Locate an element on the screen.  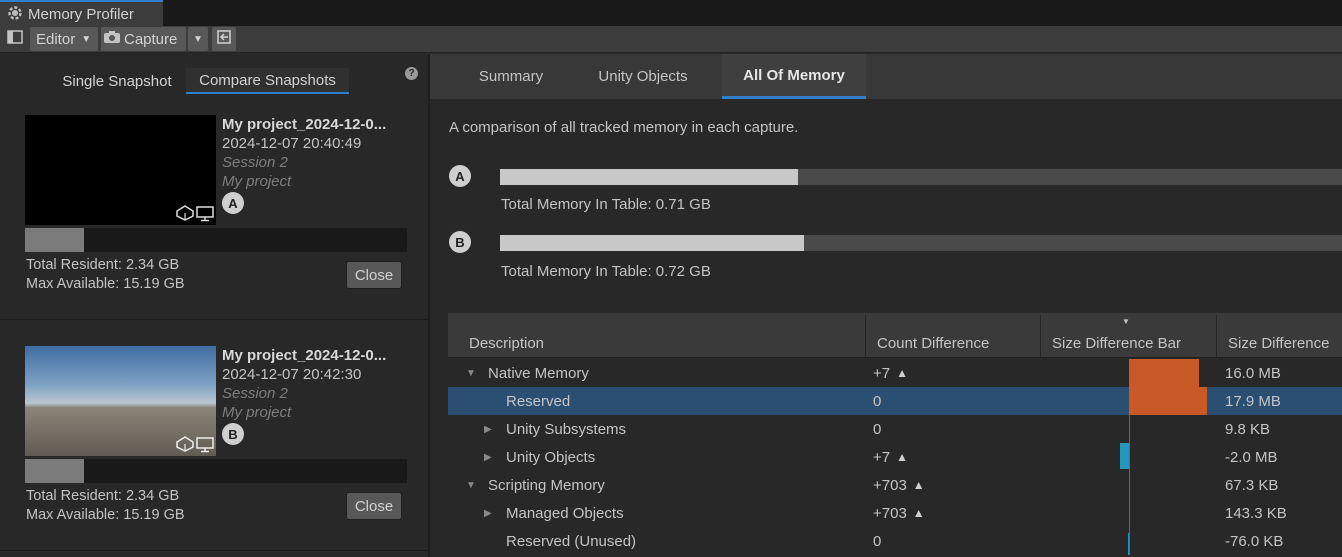
table-row: Reserved 0 17.9 MB is located at coordinates (895, 401).